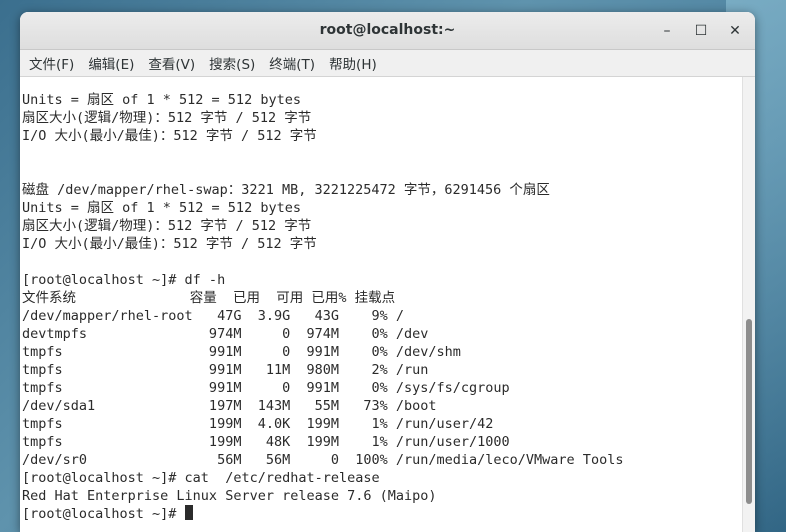 This screenshot has height=532, width=786. Describe the element at coordinates (353, 63) in the screenshot. I see `menu-help: 帮助(H)` at that location.